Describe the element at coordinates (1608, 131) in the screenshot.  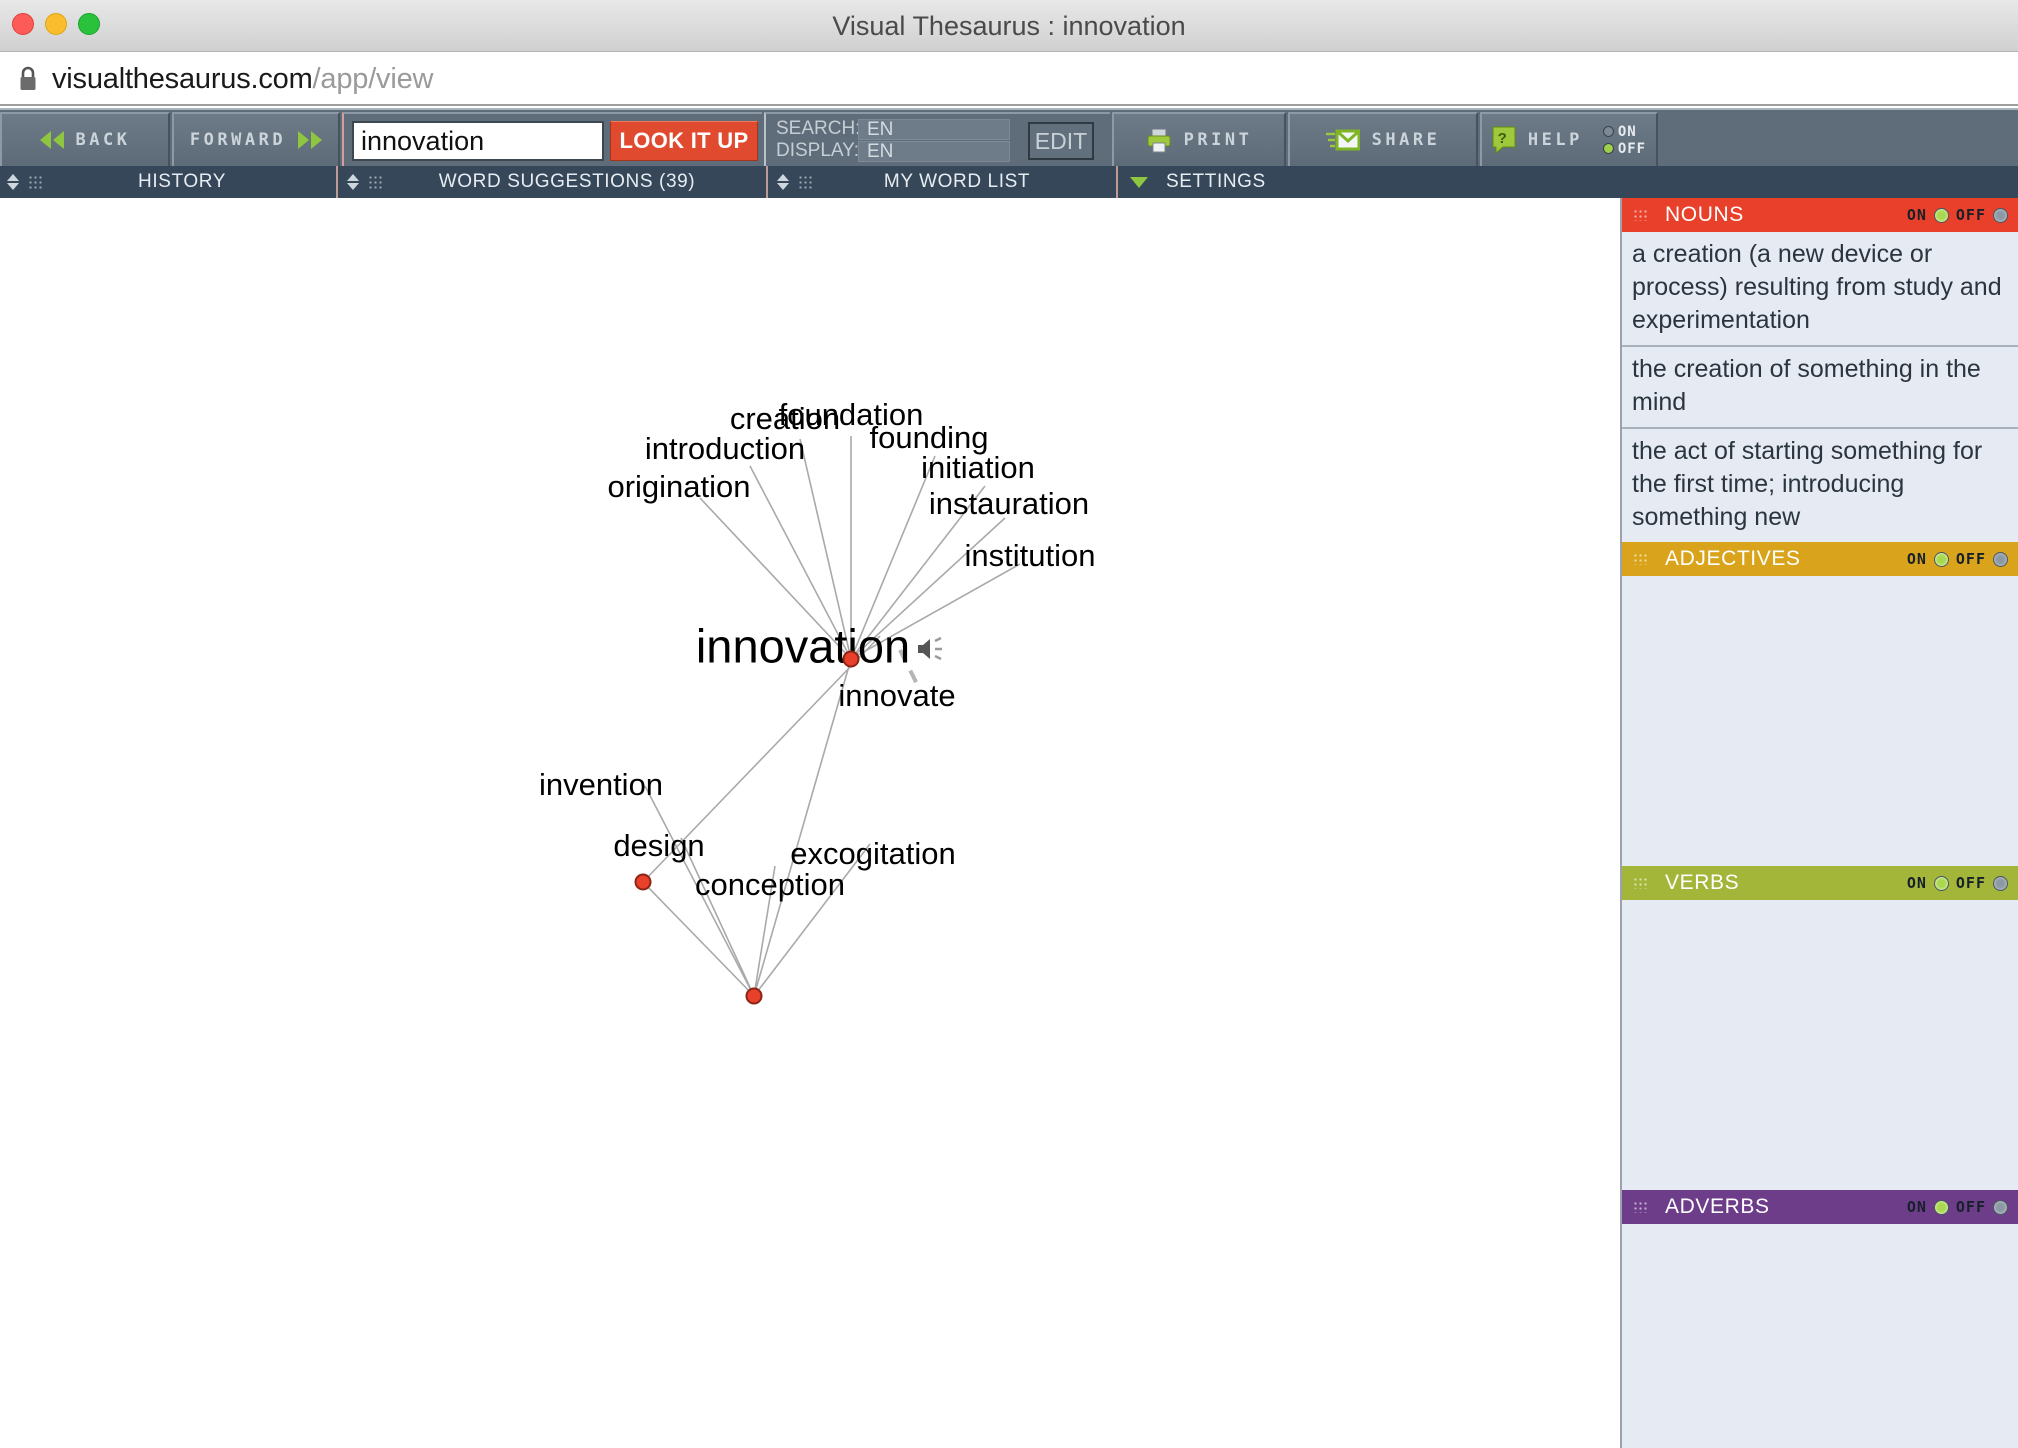
I see `help-on-led-icon` at that location.